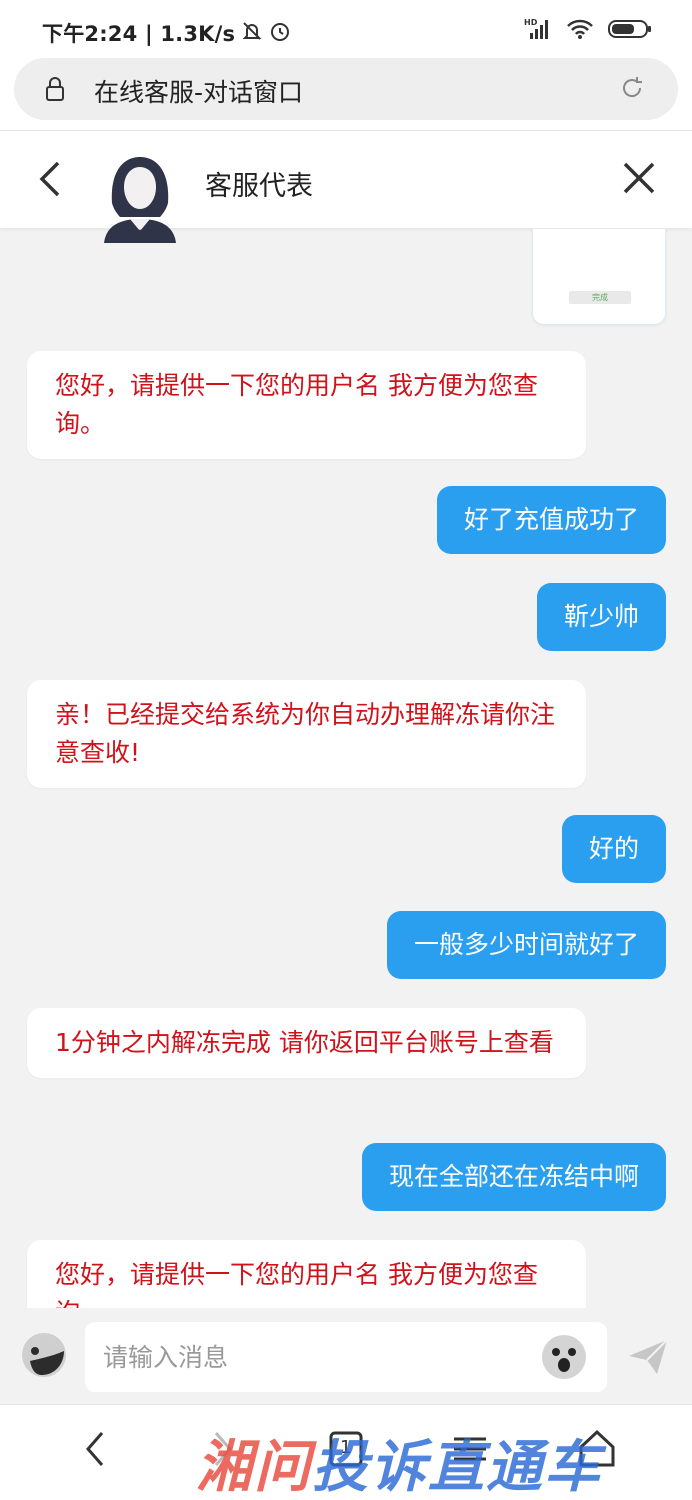 Image resolution: width=692 pixels, height=1500 pixels. I want to click on status-right: HD, so click(588, 31).